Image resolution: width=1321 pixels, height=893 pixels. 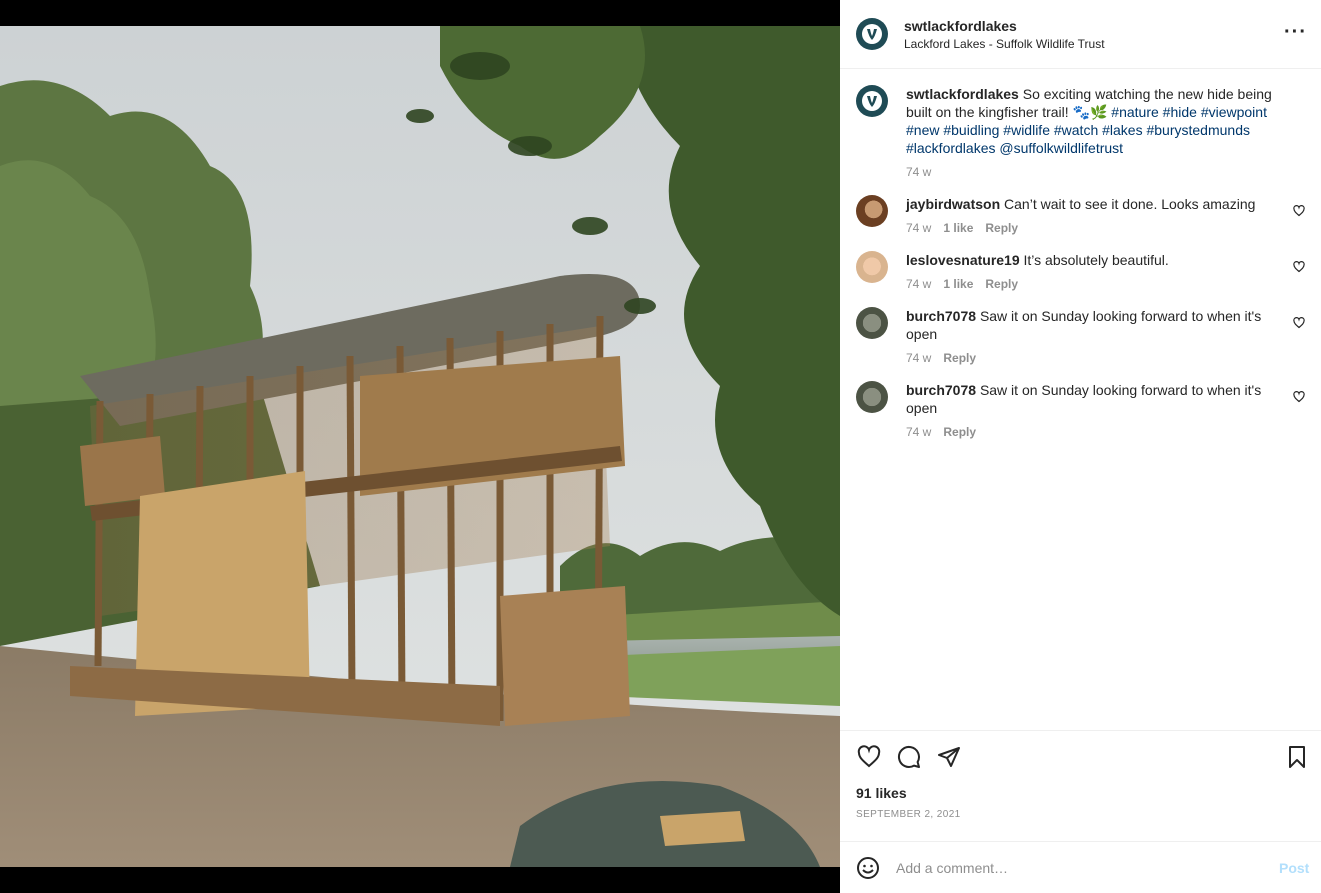 What do you see at coordinates (1080, 814) in the screenshot?
I see `post-date: SEPTEMBER 2, 2021` at bounding box center [1080, 814].